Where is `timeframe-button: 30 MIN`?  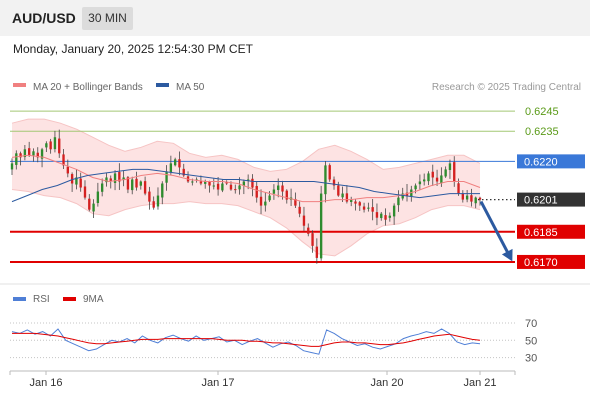
timeframe-button: 30 MIN is located at coordinates (107, 18).